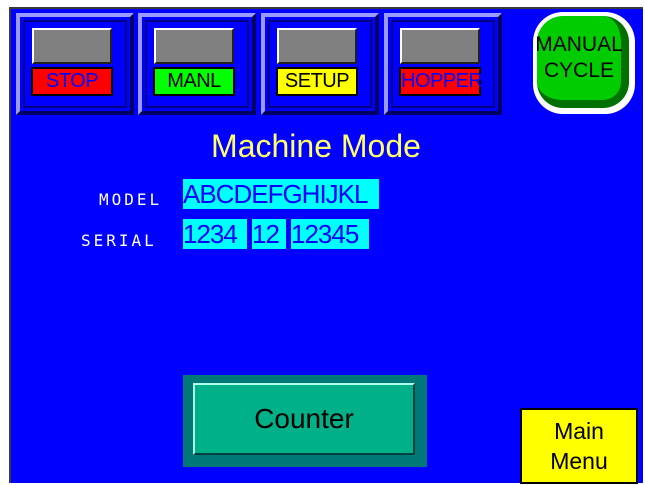  What do you see at coordinates (119, 240) in the screenshot?
I see `serial-label: SERIAL` at bounding box center [119, 240].